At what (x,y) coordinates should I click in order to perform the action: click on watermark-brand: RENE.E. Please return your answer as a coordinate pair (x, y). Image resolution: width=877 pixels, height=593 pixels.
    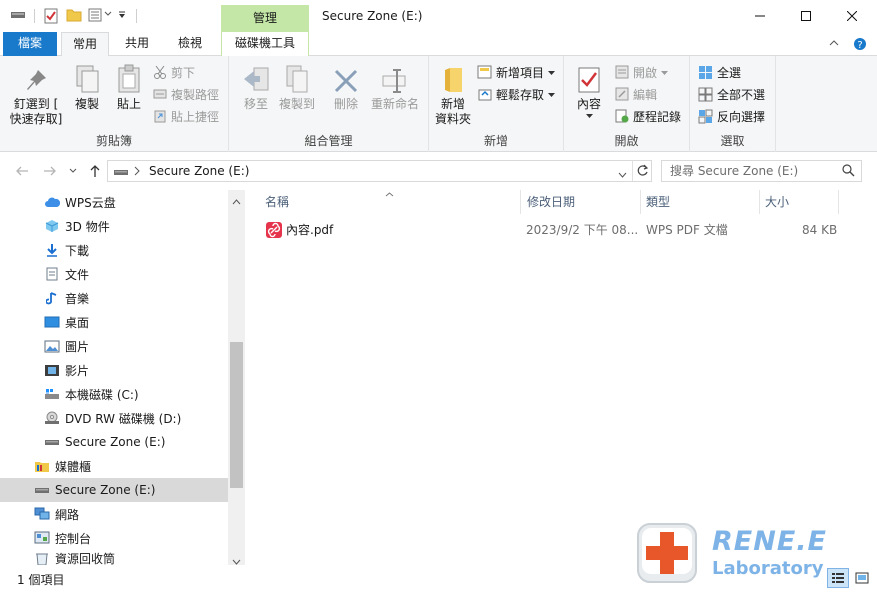
    Looking at the image, I should click on (769, 541).